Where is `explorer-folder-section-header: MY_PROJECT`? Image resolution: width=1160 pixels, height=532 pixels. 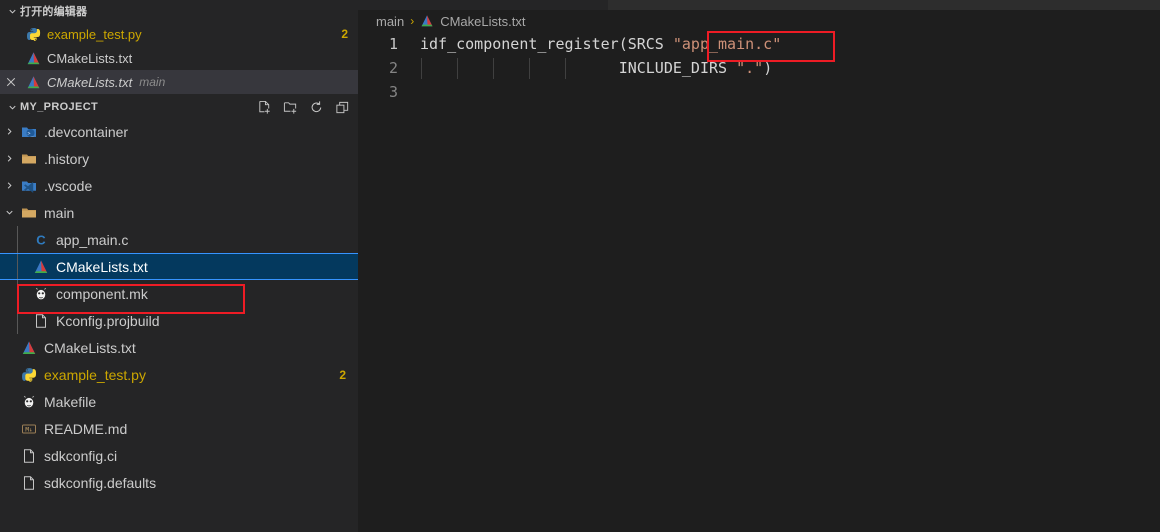
explorer-folder-section-header: MY_PROJECT is located at coordinates (179, 107).